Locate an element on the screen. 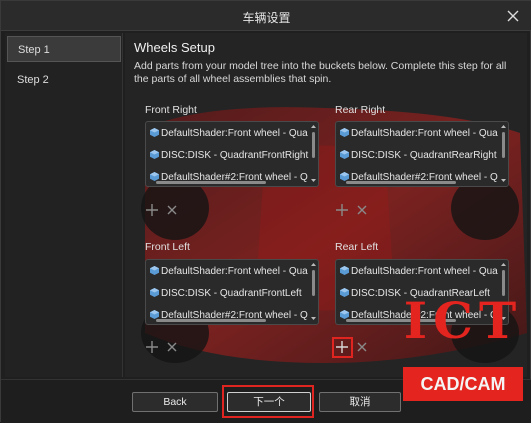 Image resolution: width=531 pixels, height=423 pixels. dialog-title: 车辆设置 is located at coordinates (266, 18).